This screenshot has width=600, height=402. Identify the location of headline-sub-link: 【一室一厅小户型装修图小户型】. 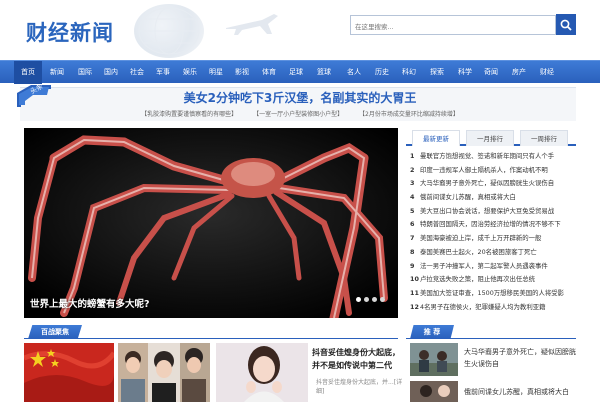
(298, 114).